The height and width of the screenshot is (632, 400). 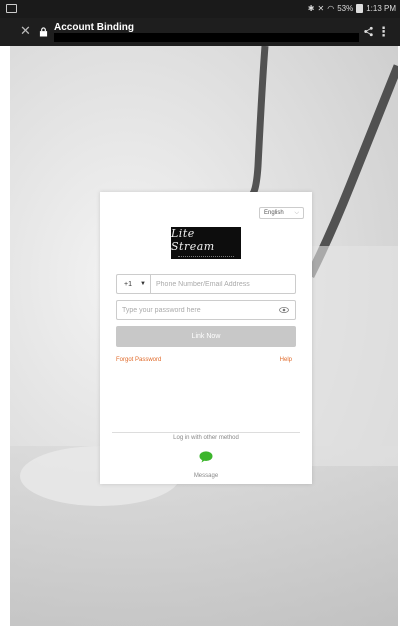 I want to click on language-select: English ⌵, so click(x=281, y=213).